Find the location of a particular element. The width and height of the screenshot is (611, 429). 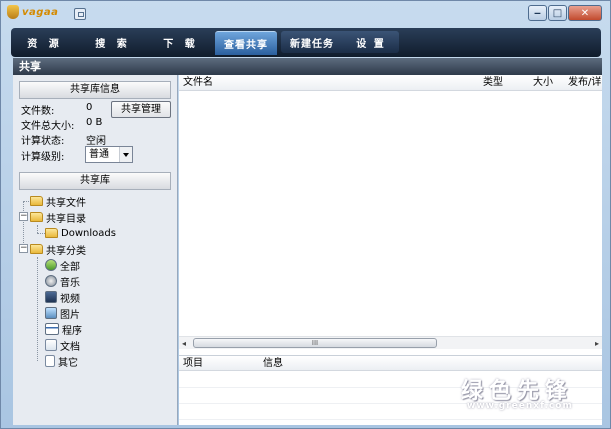

total-size-value: 0 B is located at coordinates (94, 122).